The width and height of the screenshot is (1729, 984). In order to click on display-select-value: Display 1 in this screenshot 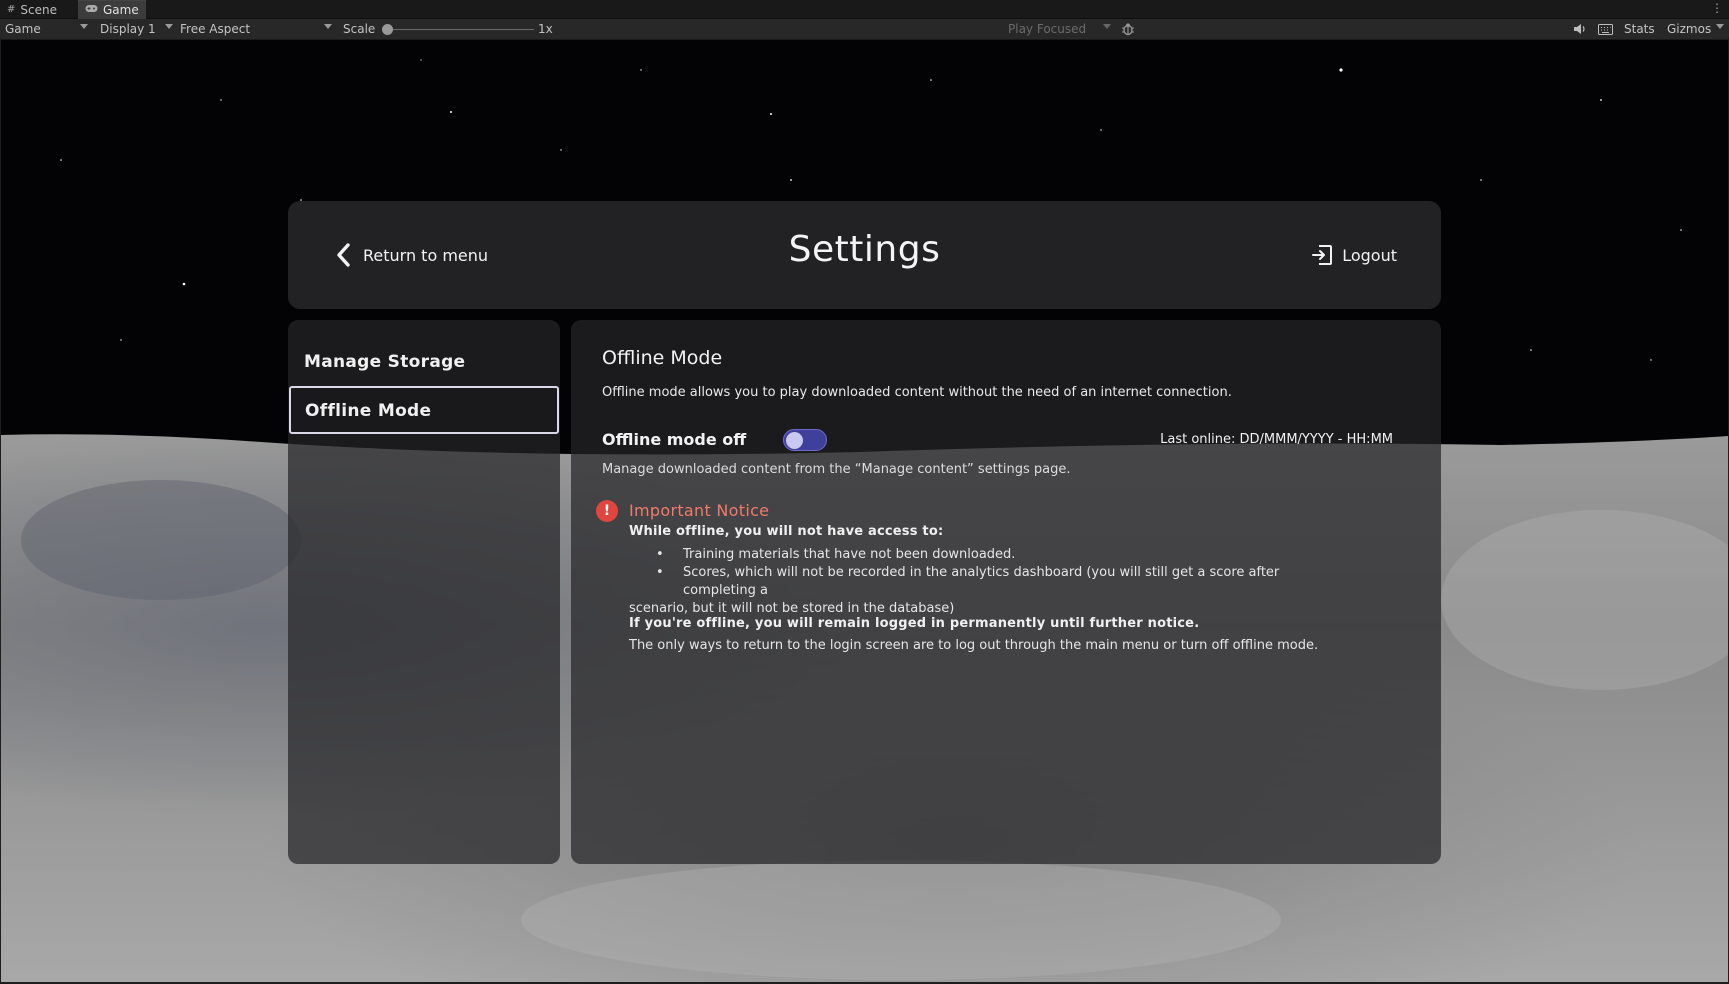, I will do `click(128, 29)`.